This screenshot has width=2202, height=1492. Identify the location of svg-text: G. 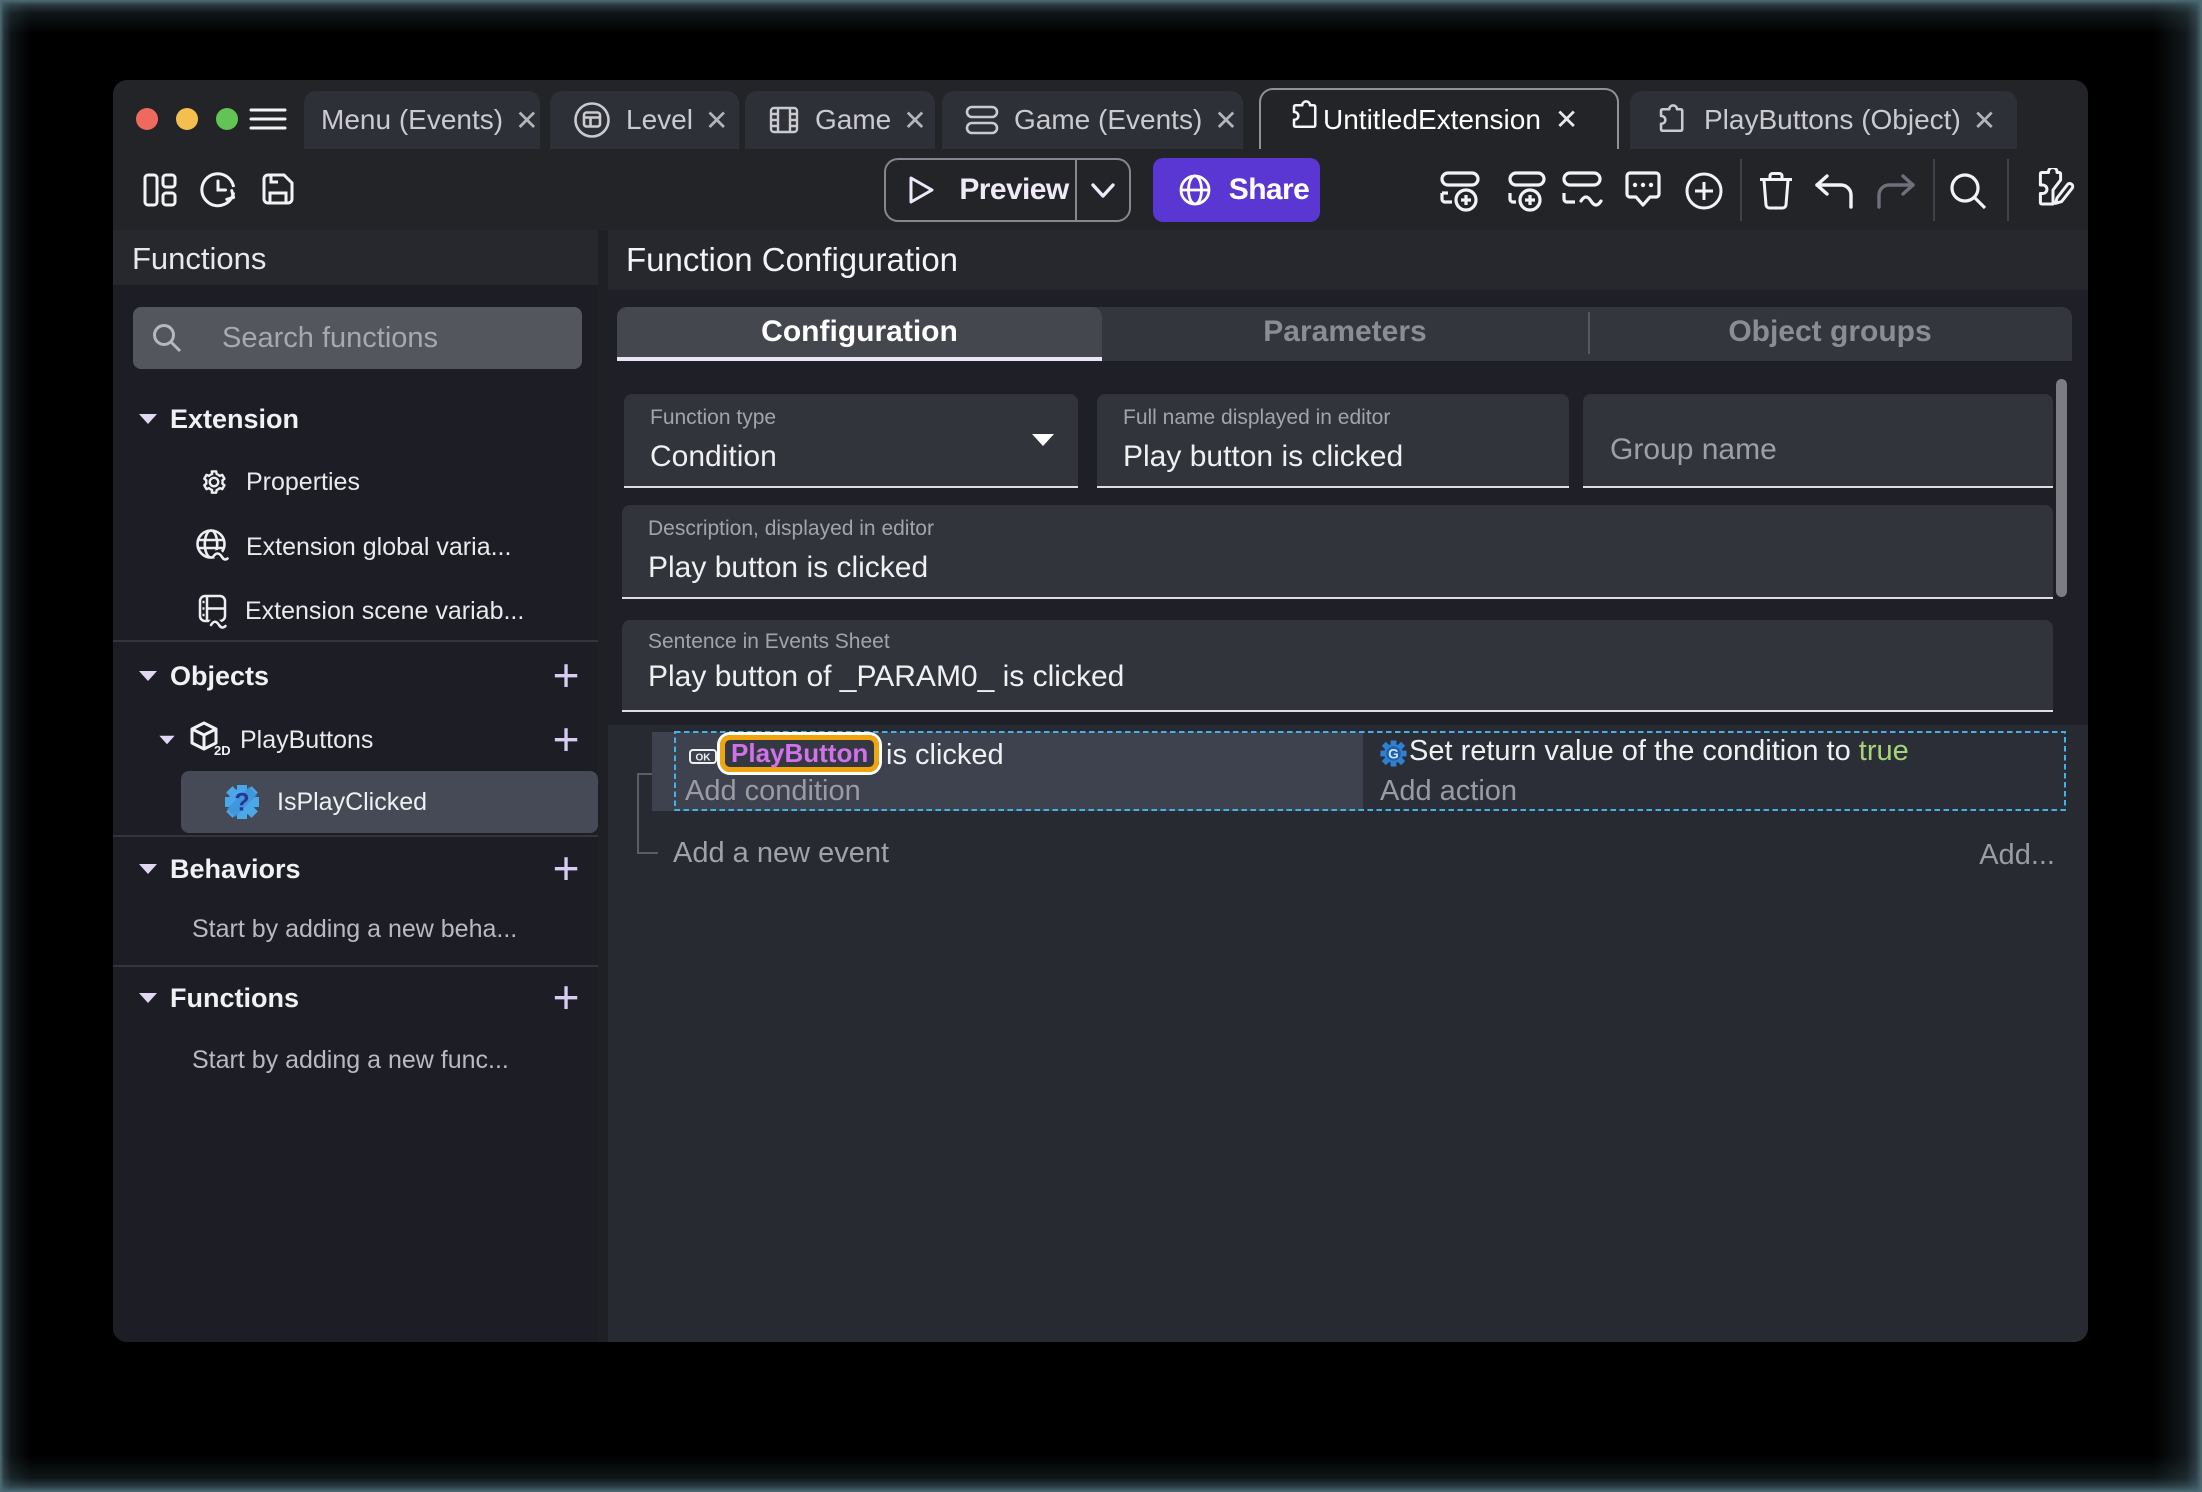
(1393, 754).